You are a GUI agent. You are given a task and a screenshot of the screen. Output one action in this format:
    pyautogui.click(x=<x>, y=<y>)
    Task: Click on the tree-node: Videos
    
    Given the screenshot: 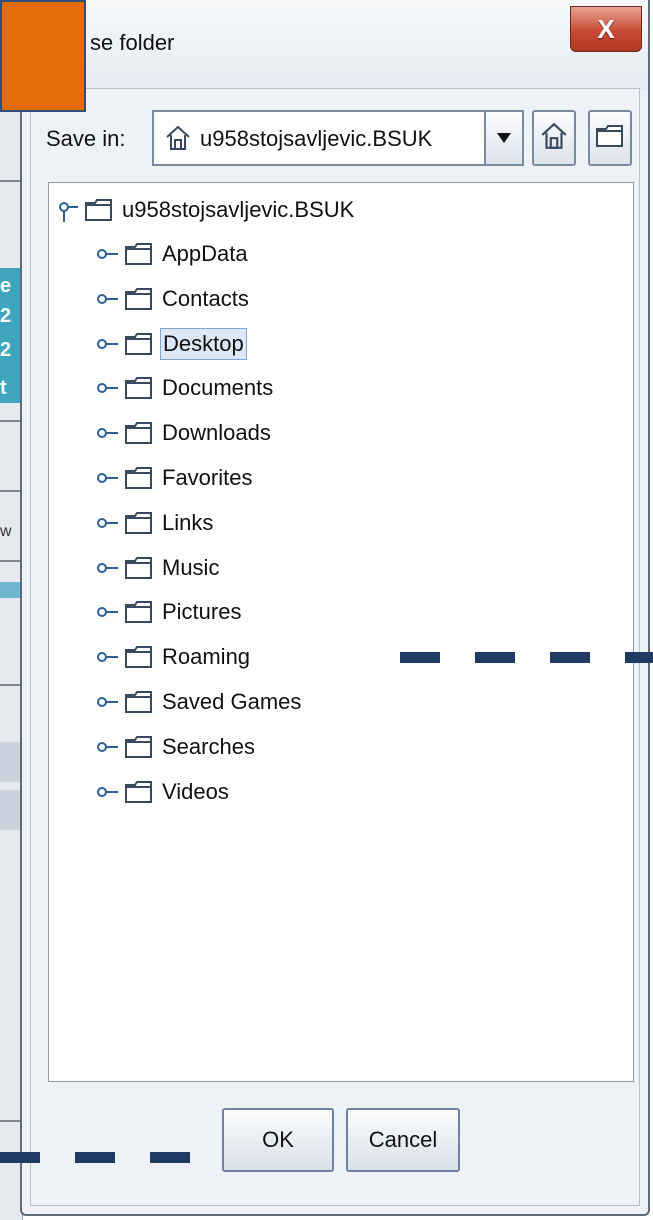 What is the action you would take?
    pyautogui.click(x=163, y=792)
    